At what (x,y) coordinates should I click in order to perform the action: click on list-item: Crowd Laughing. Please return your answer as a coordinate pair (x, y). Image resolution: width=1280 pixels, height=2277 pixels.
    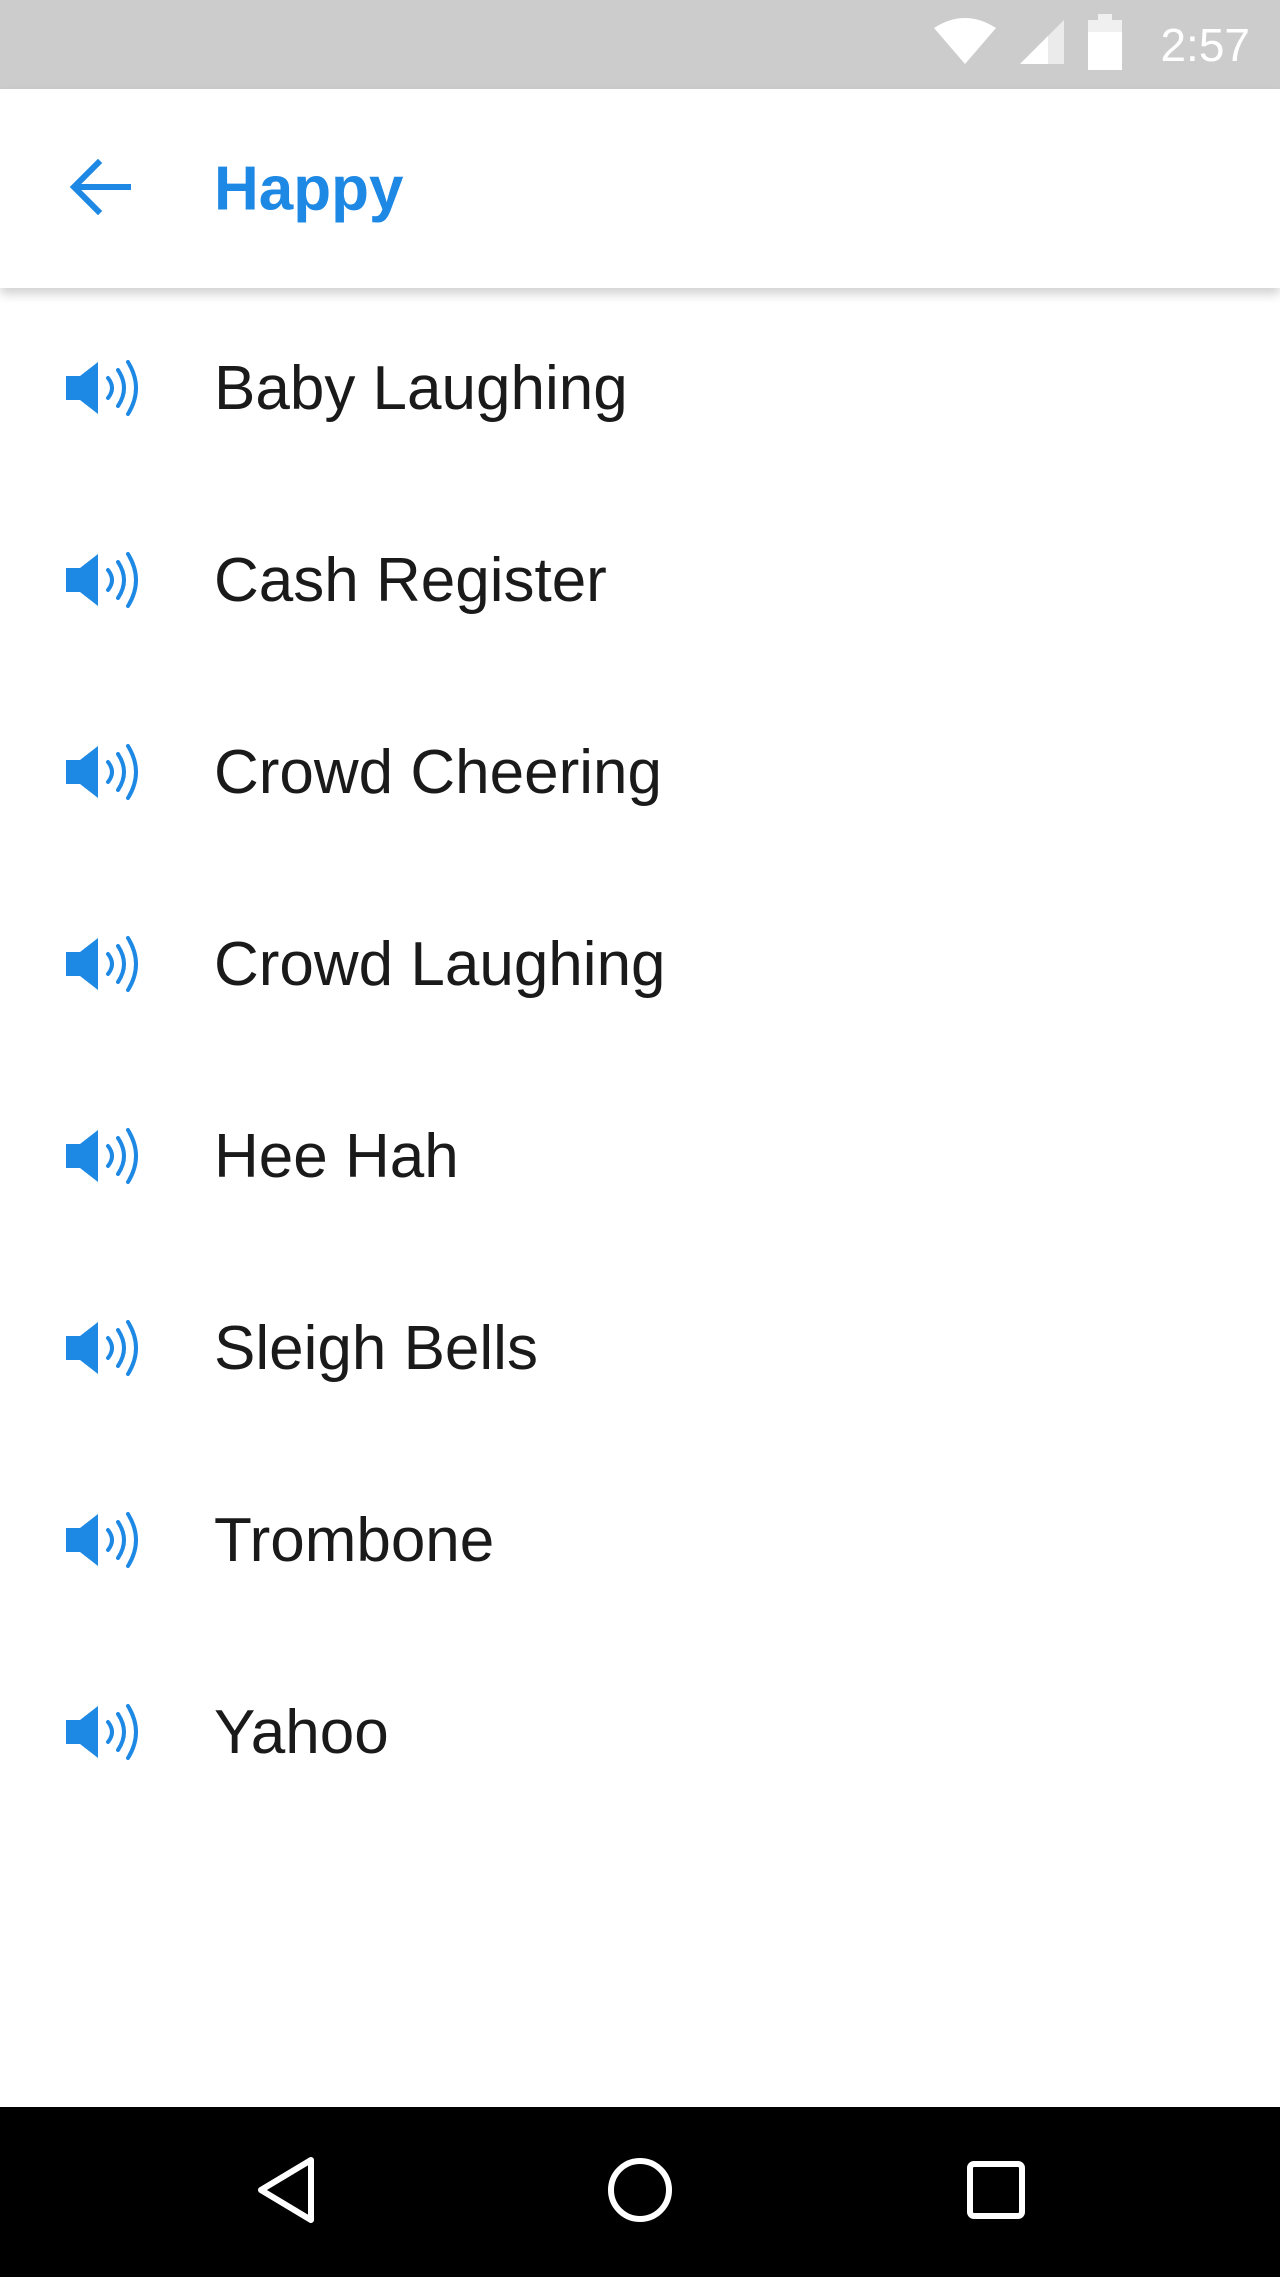
    Looking at the image, I should click on (640, 964).